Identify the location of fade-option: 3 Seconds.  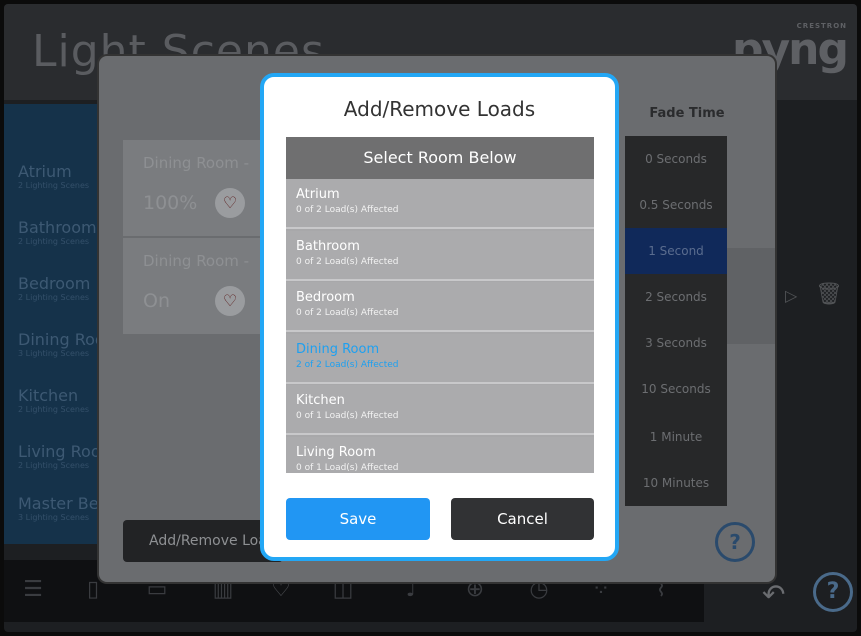
(676, 343).